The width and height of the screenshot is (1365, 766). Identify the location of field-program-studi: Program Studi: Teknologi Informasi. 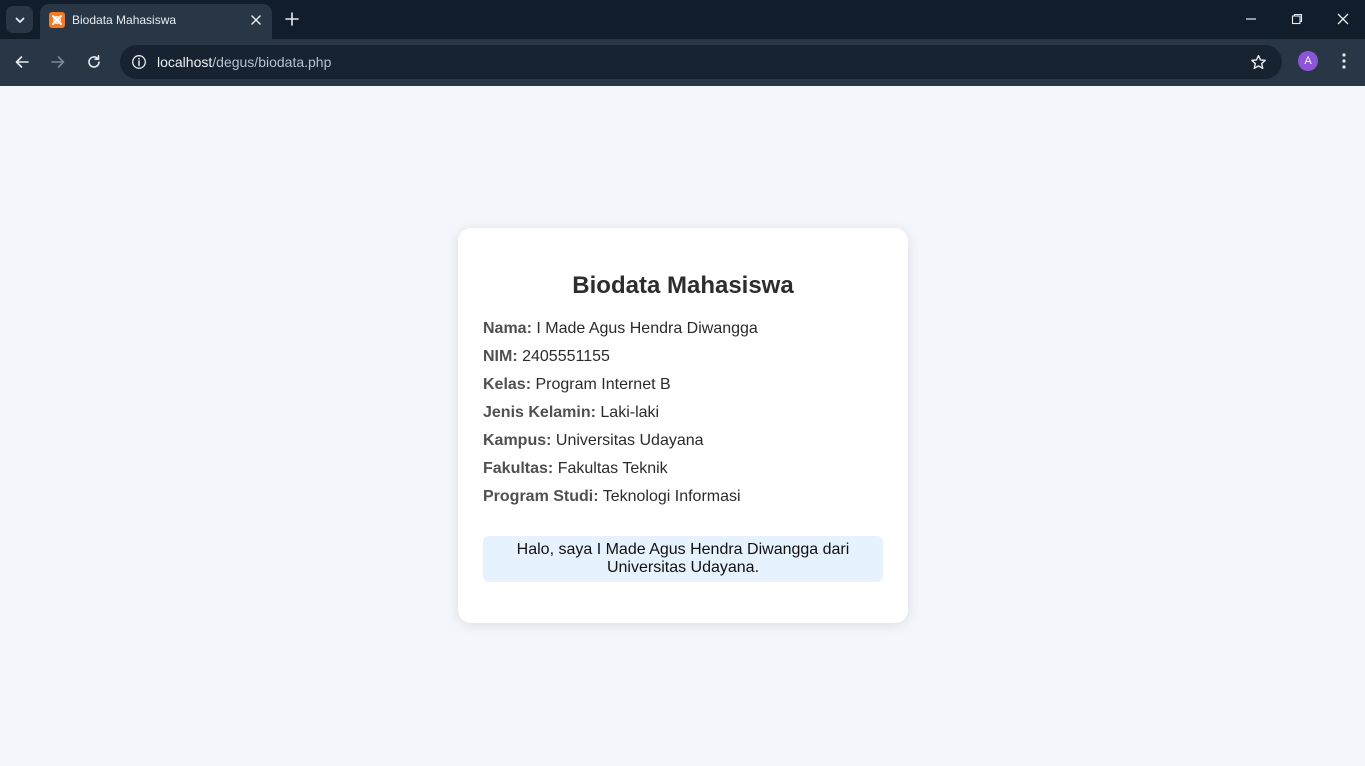
(683, 501).